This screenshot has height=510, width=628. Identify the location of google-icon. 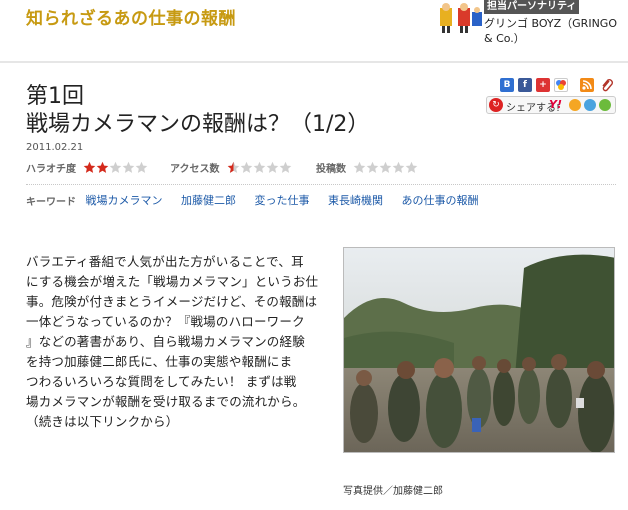
(561, 85).